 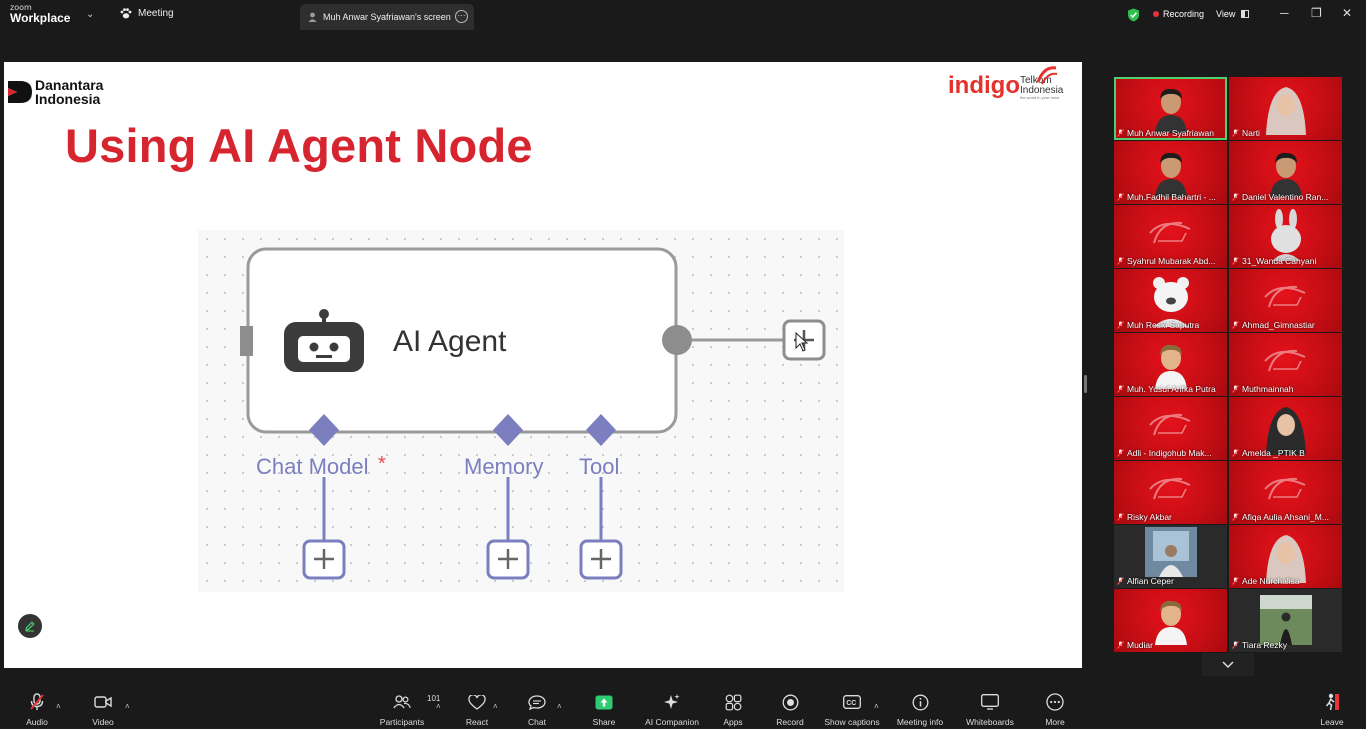 I want to click on chat-model-label: Chat Model, so click(x=312, y=466).